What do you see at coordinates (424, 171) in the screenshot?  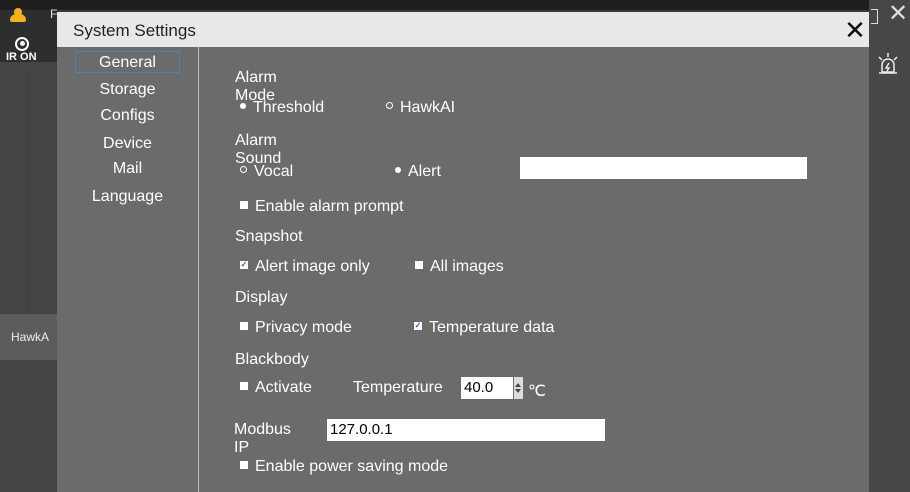 I see `alert-label: Alert` at bounding box center [424, 171].